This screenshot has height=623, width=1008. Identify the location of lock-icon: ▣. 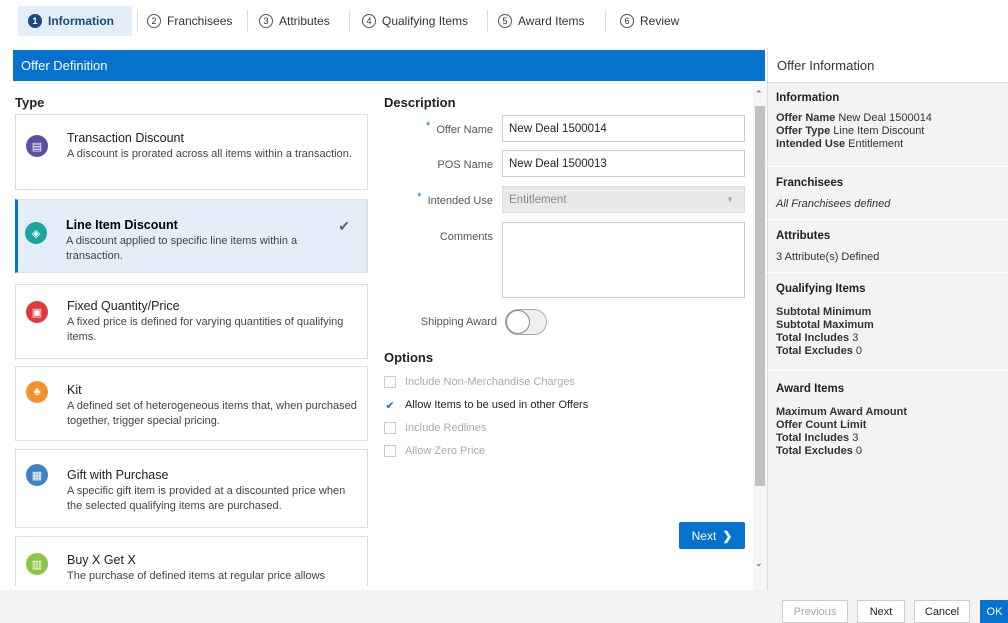
(37, 312).